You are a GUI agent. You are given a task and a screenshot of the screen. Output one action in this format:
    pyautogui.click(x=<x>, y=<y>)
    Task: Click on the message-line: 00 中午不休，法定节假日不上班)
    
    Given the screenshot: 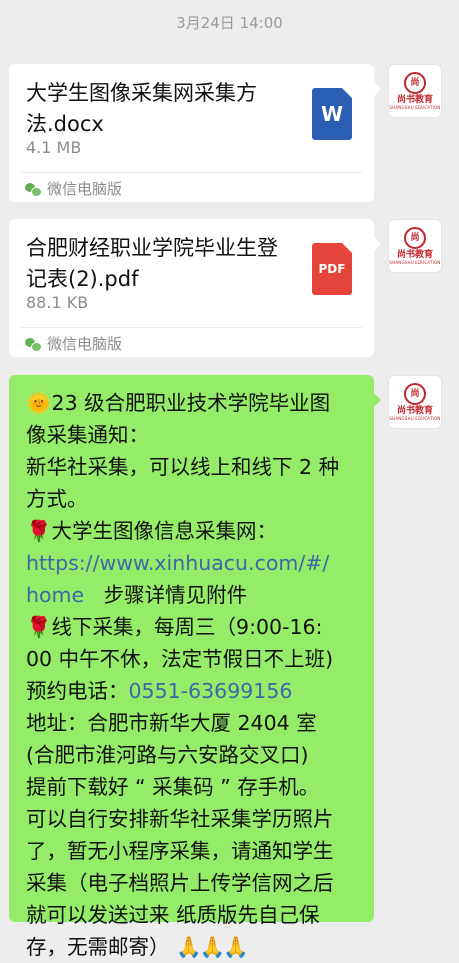 What is the action you would take?
    pyautogui.click(x=180, y=659)
    